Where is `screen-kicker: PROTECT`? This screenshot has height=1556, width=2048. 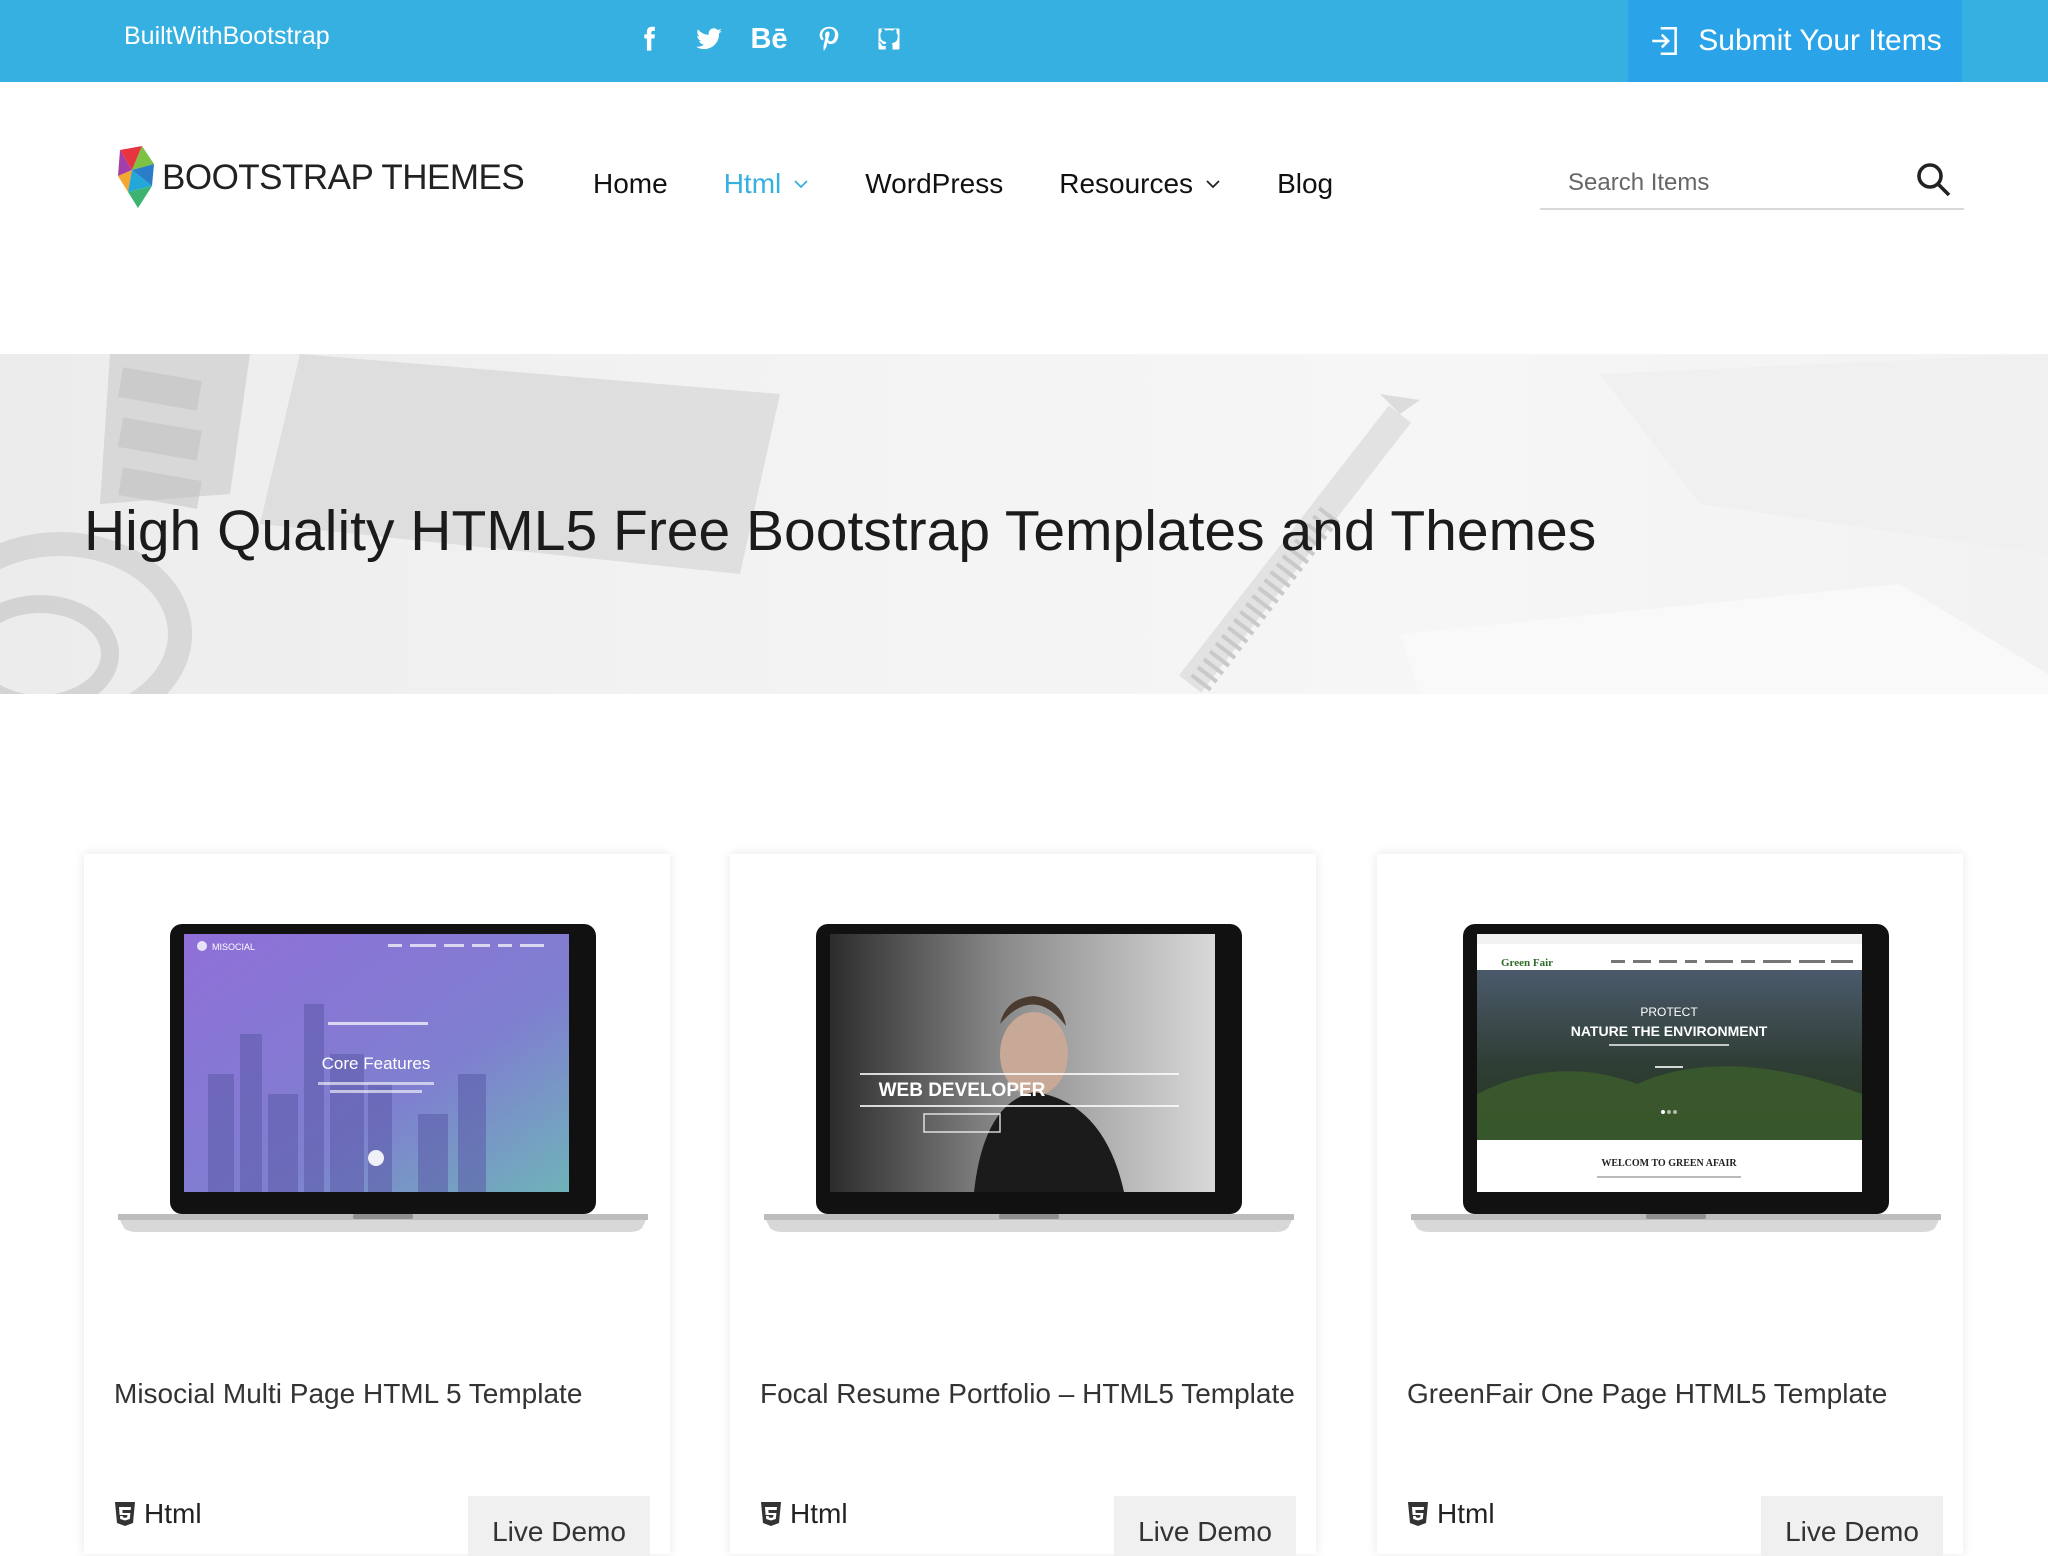
screen-kicker: PROTECT is located at coordinates (1669, 1012).